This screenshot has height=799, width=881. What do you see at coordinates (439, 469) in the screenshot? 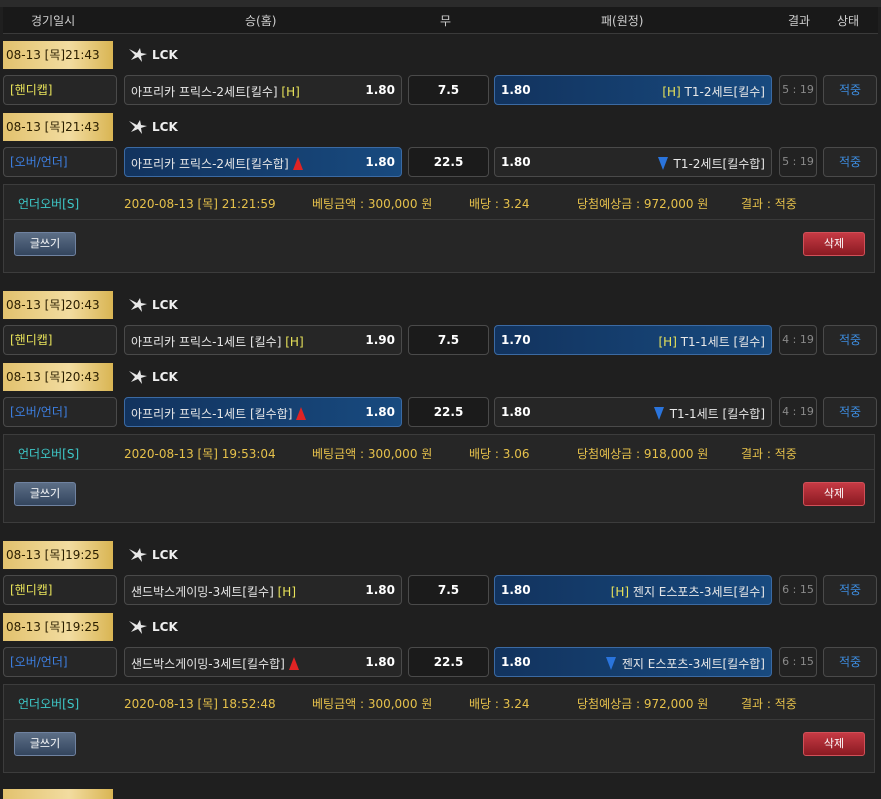
I see `divider` at bounding box center [439, 469].